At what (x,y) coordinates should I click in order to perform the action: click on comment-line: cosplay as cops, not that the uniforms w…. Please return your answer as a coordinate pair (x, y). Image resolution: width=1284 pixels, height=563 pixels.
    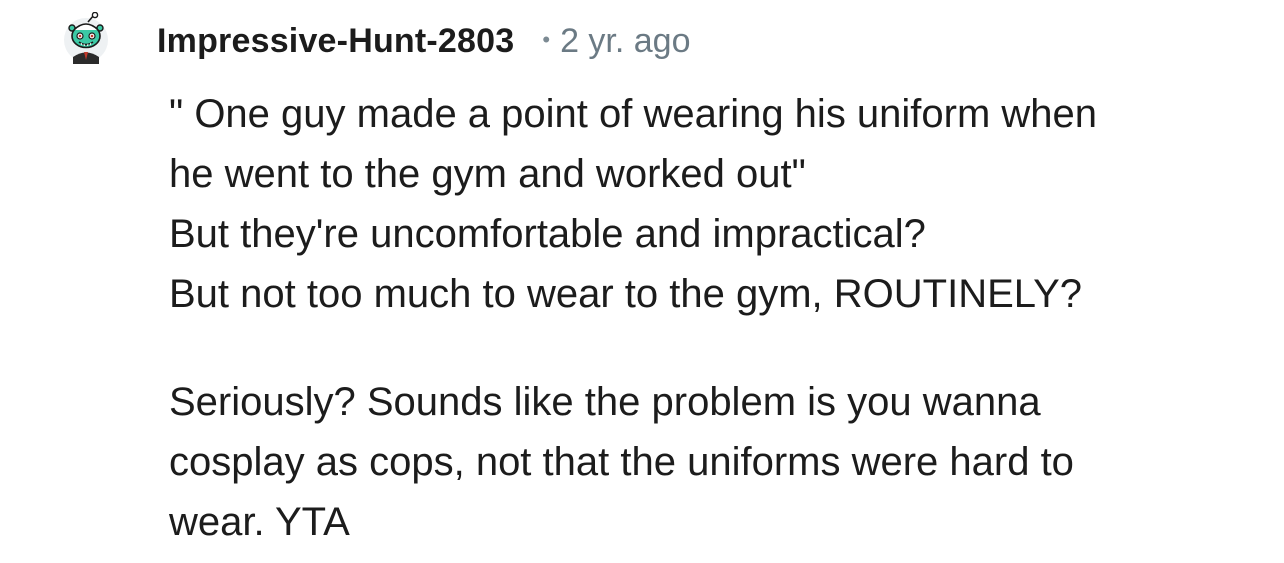
    Looking at the image, I should click on (621, 462).